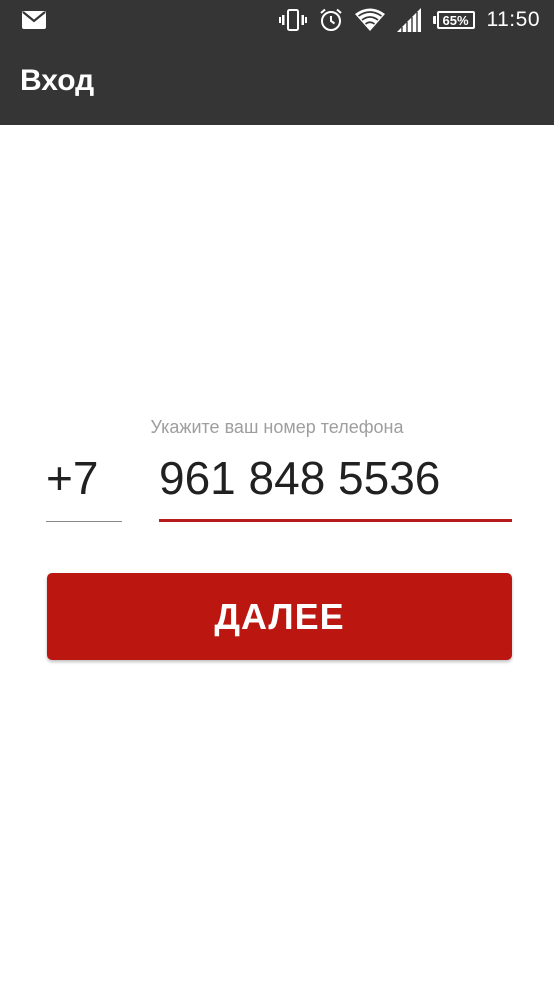 The image size is (554, 1000). I want to click on page-title: Вход, so click(57, 80).